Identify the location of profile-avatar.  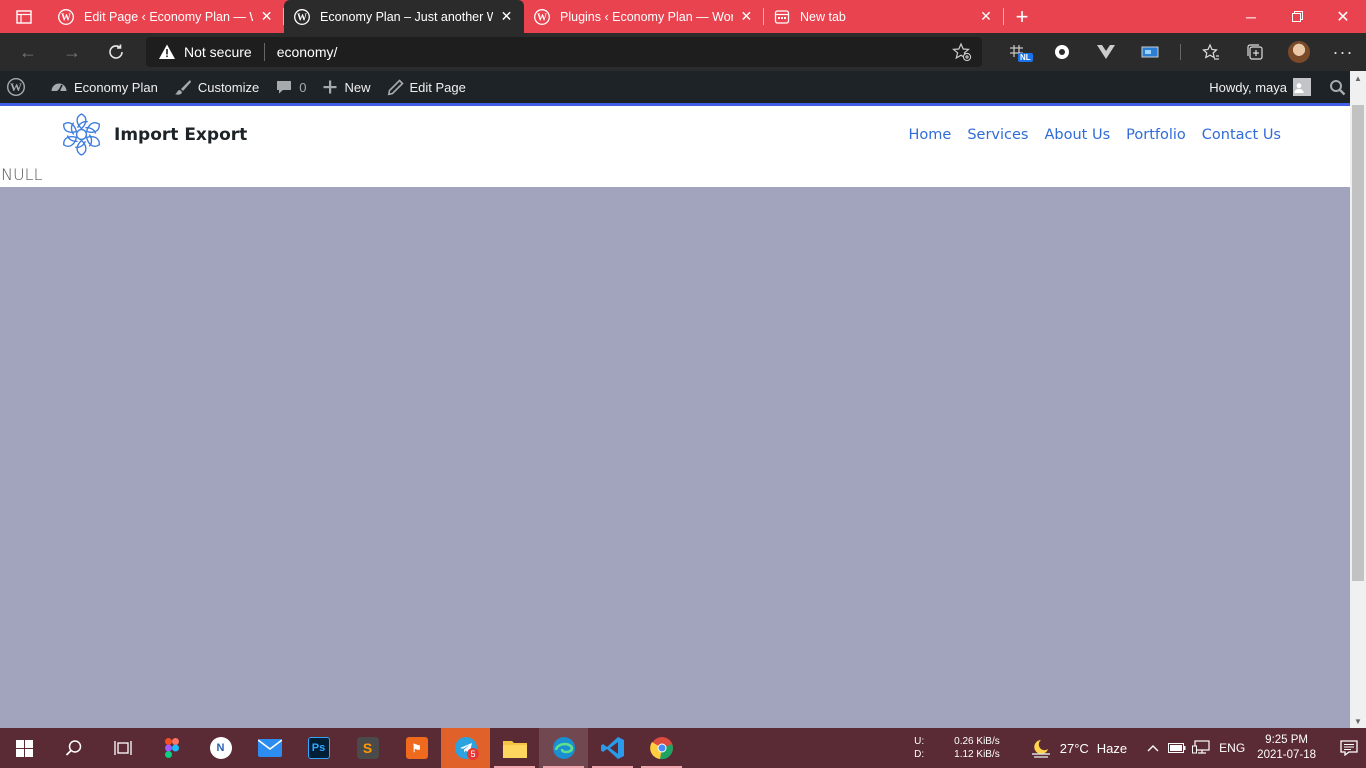
(1299, 52).